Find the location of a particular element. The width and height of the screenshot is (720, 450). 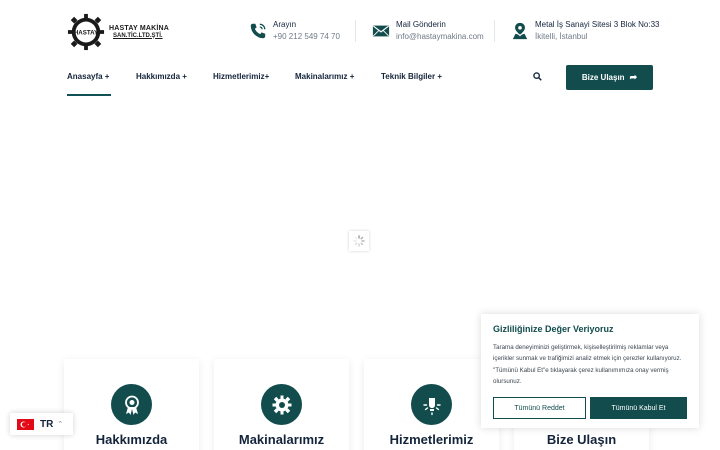

chevron-up-icon: ⌃ is located at coordinates (60, 424).